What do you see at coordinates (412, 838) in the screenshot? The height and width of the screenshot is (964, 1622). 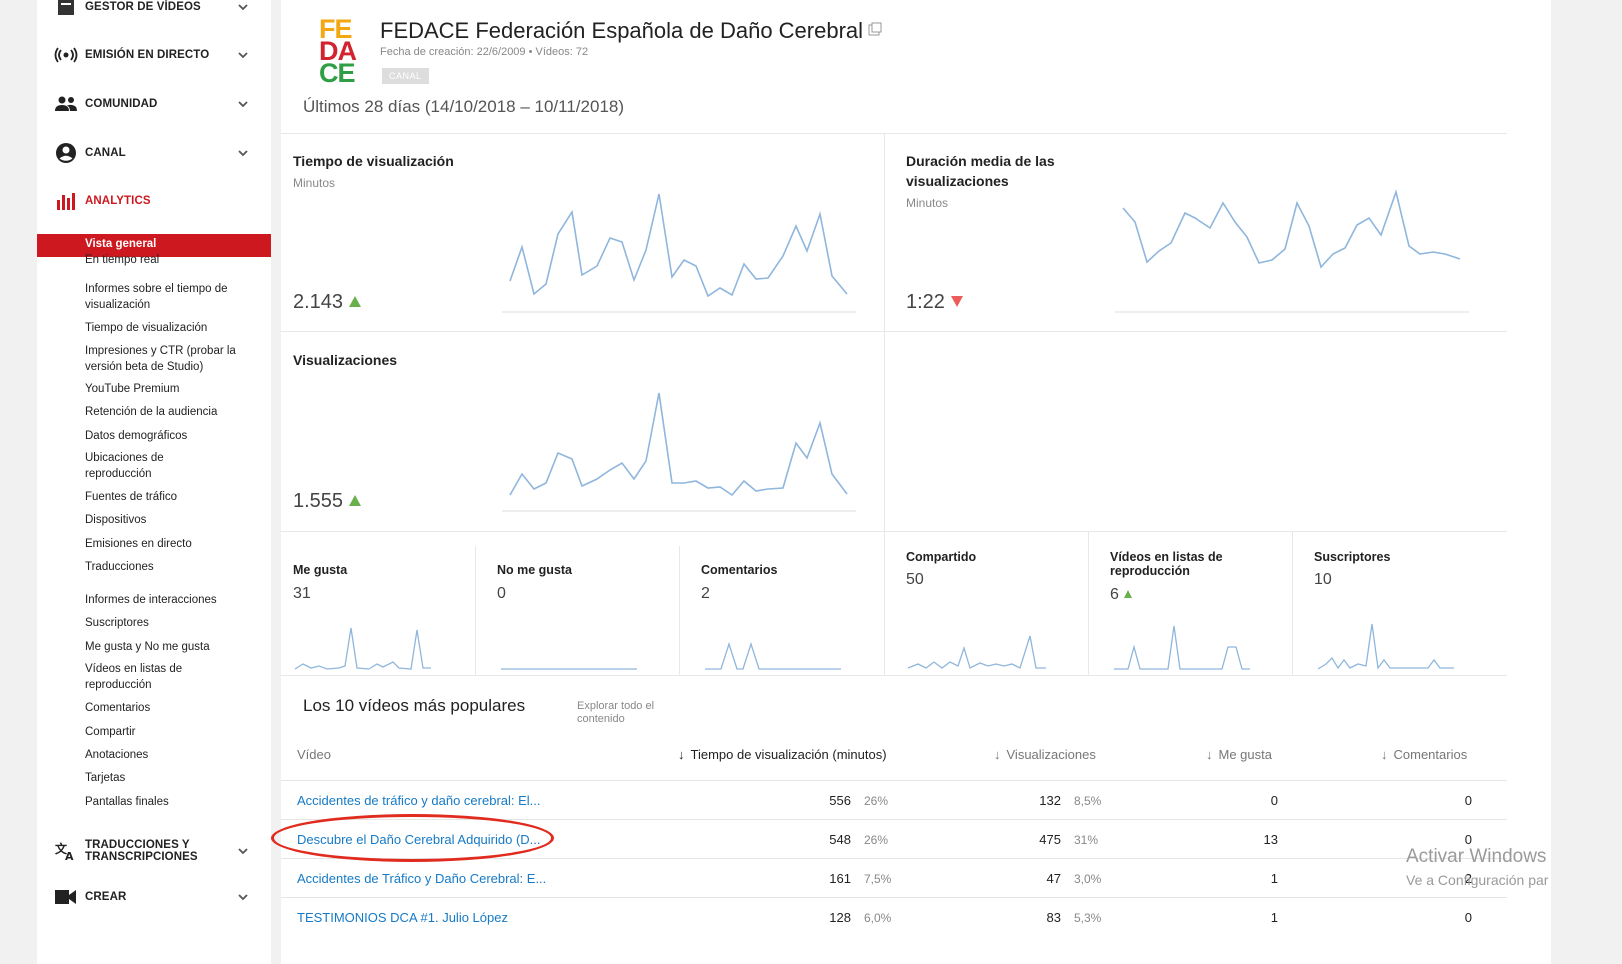 I see `red-highlight-ellipse` at bounding box center [412, 838].